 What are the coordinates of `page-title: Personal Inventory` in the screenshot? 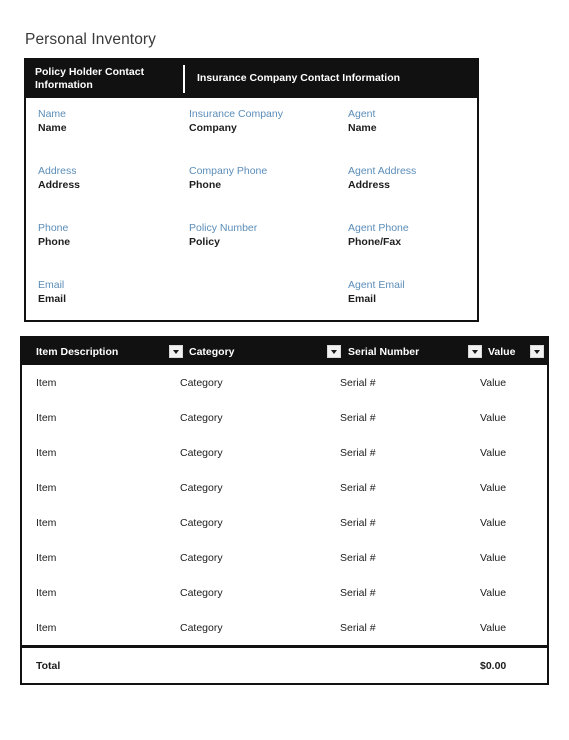 It's located at (91, 39).